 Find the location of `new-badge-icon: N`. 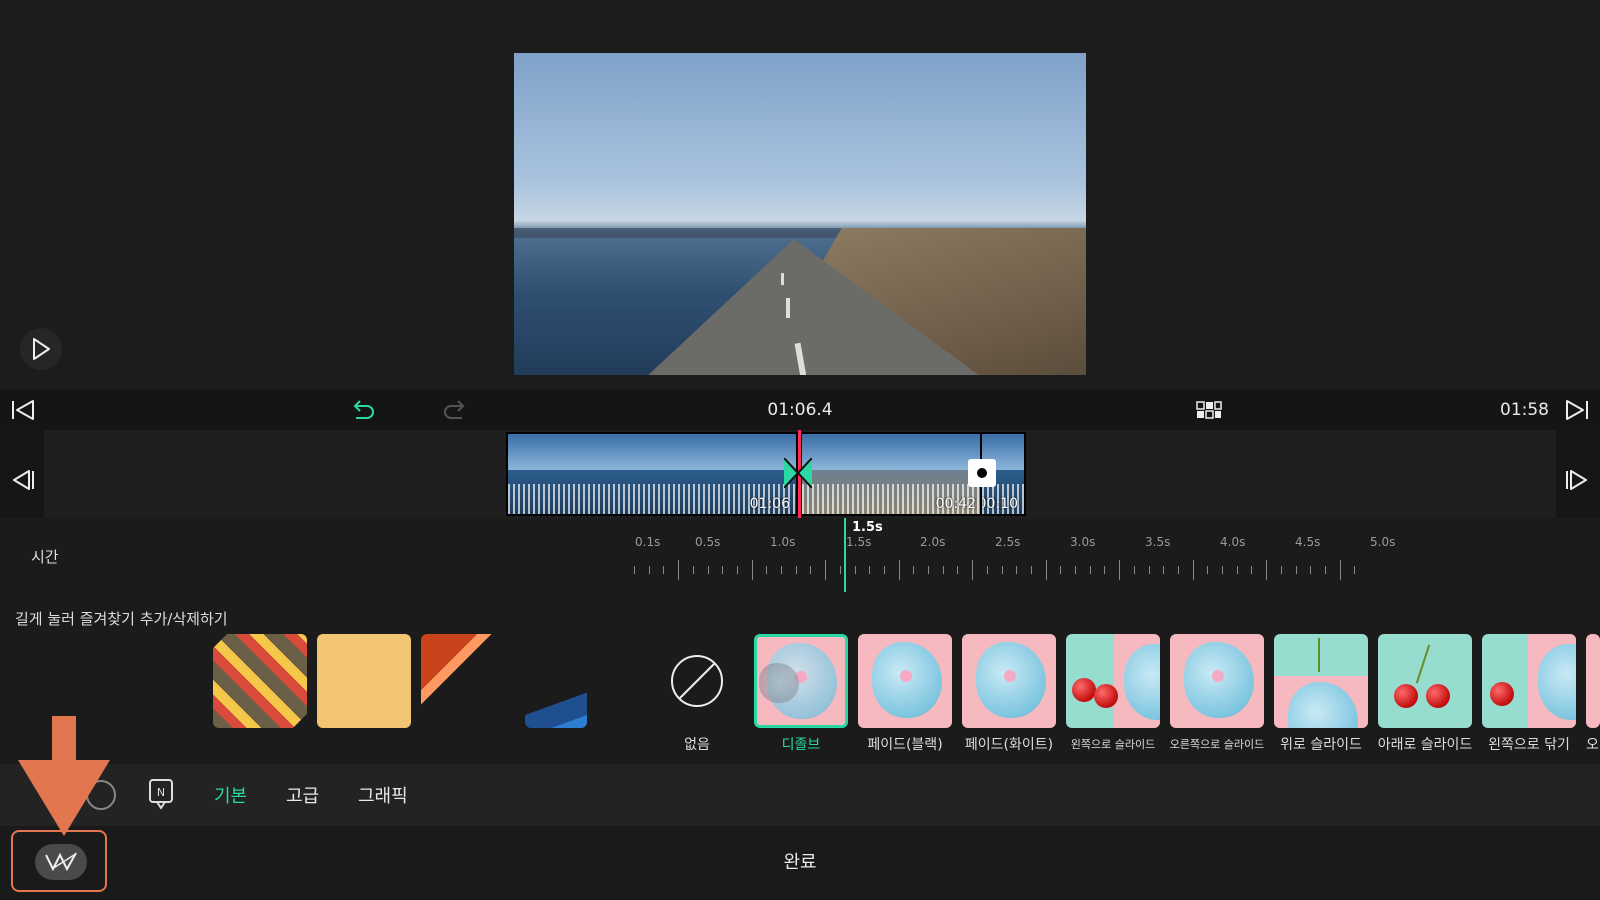

new-badge-icon: N is located at coordinates (161, 794).